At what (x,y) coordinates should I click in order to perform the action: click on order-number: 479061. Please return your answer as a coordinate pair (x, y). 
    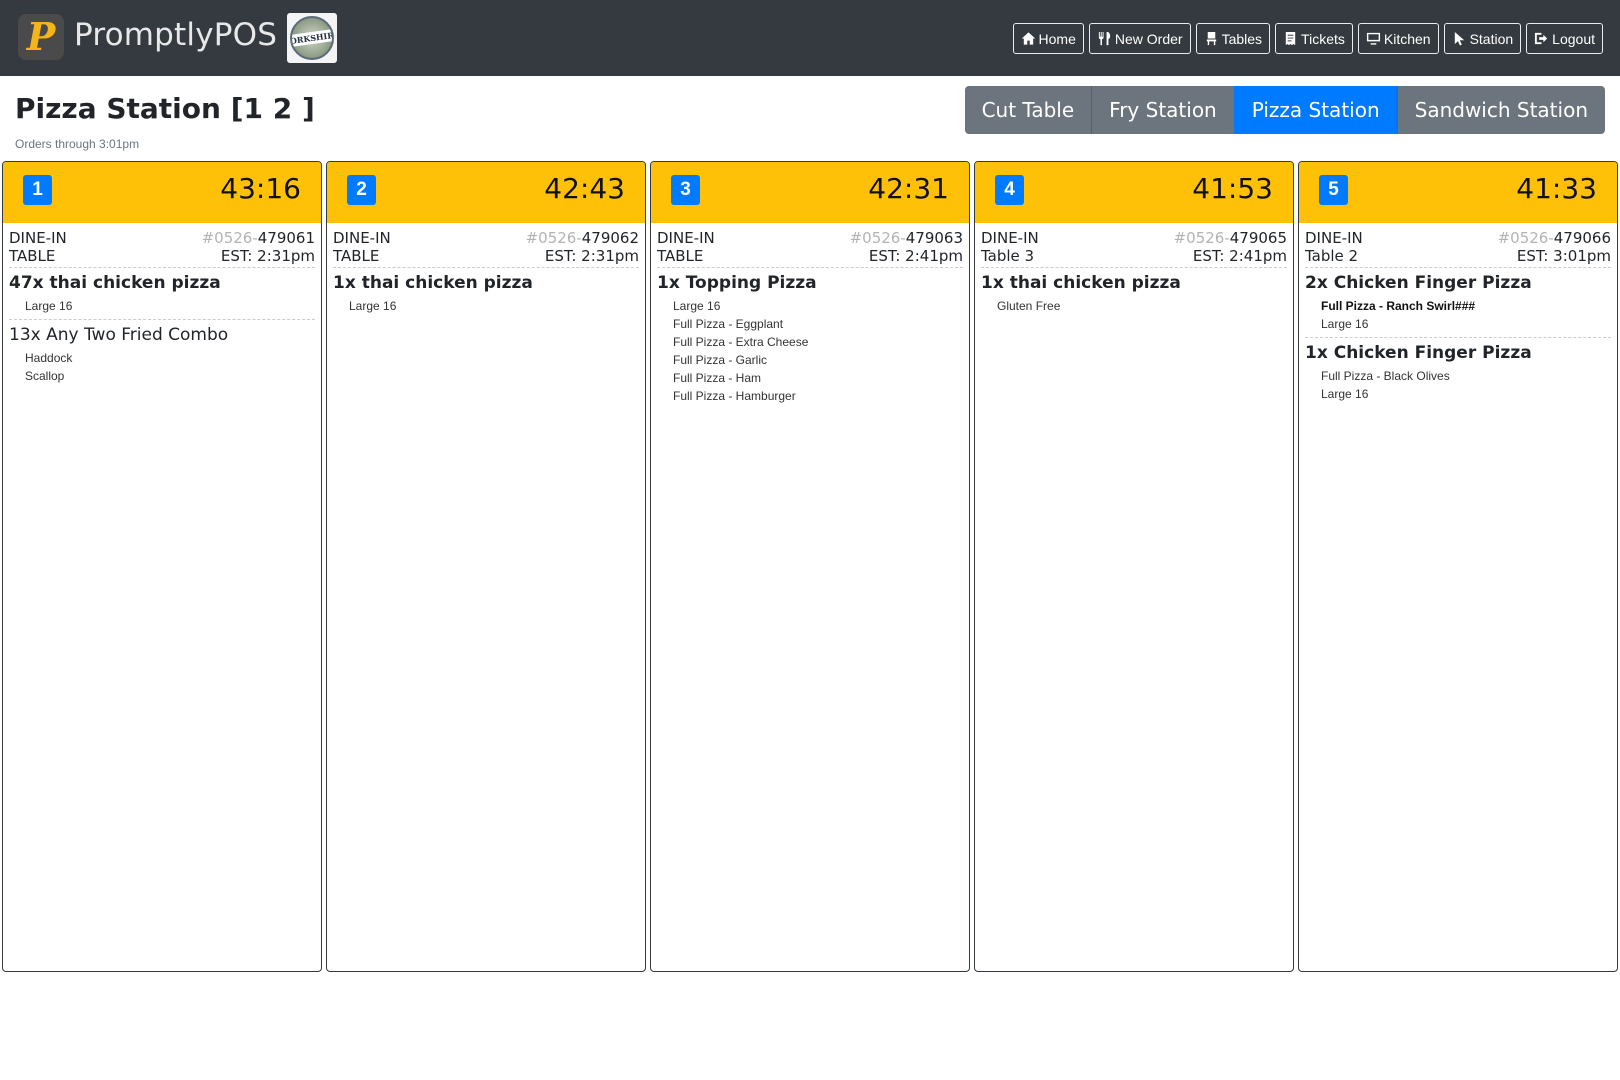
    Looking at the image, I should click on (286, 238).